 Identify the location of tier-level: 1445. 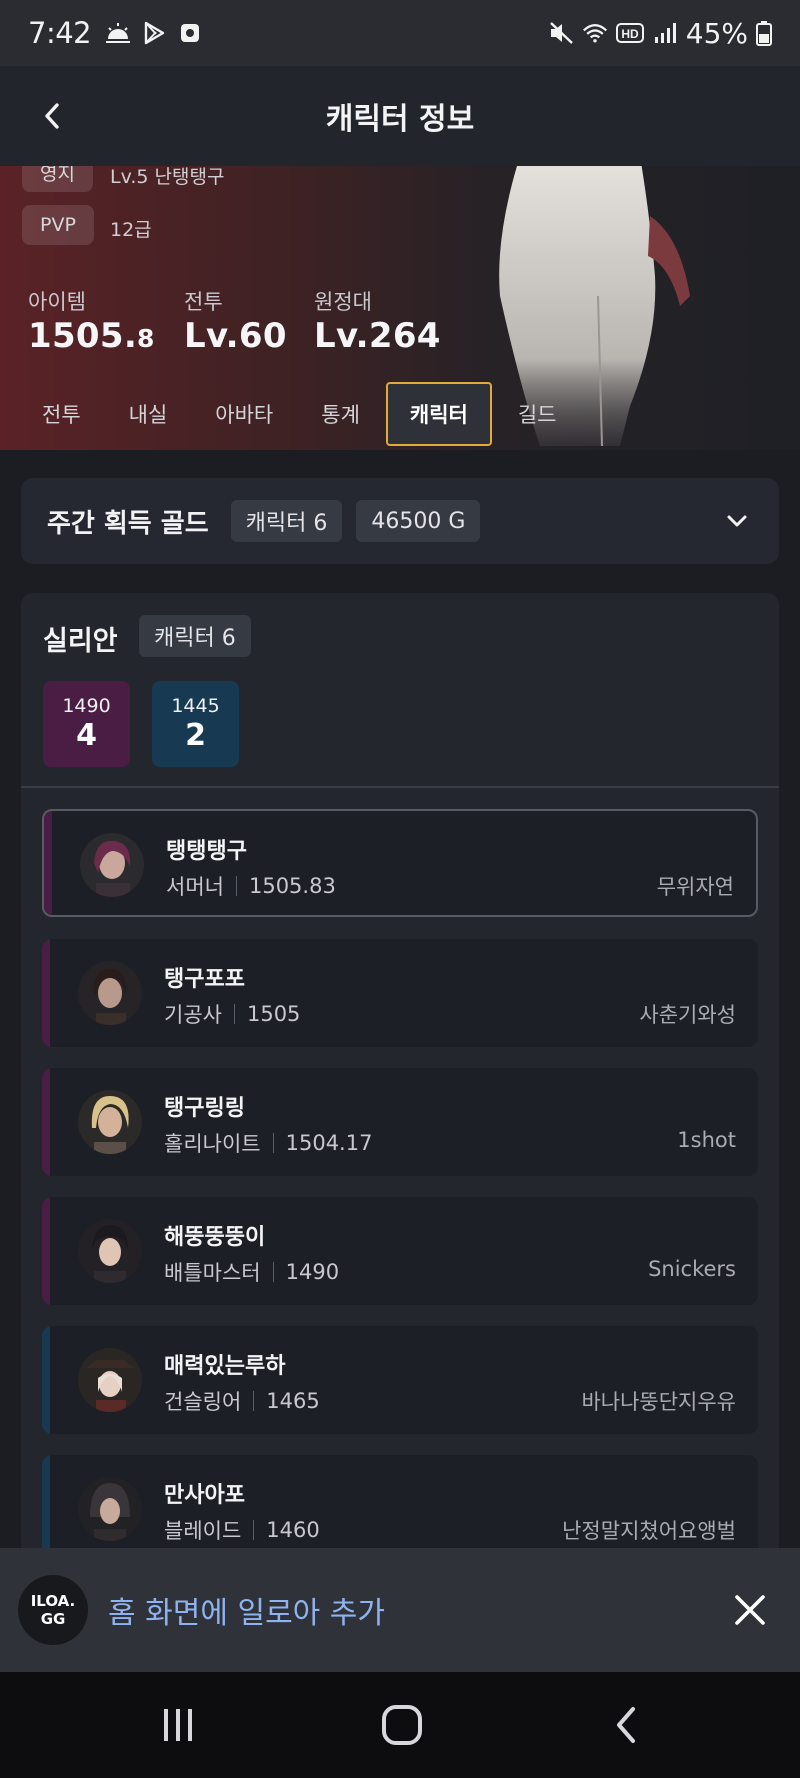
(195, 706).